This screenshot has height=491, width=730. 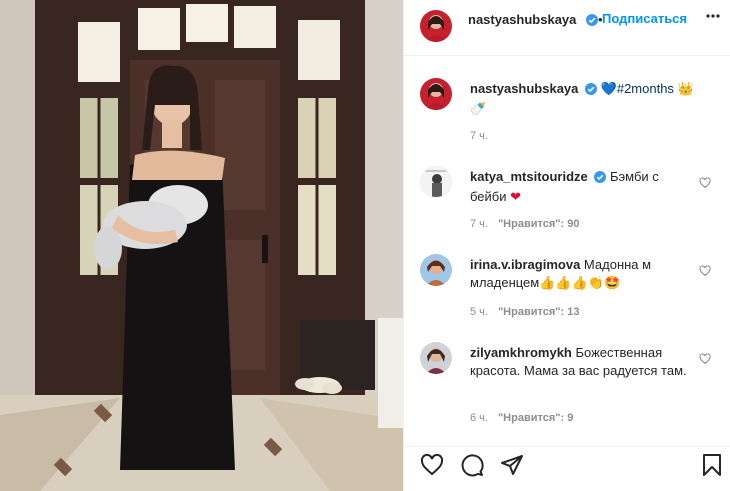 I want to click on caption-hashtag: #2months, so click(x=645, y=88).